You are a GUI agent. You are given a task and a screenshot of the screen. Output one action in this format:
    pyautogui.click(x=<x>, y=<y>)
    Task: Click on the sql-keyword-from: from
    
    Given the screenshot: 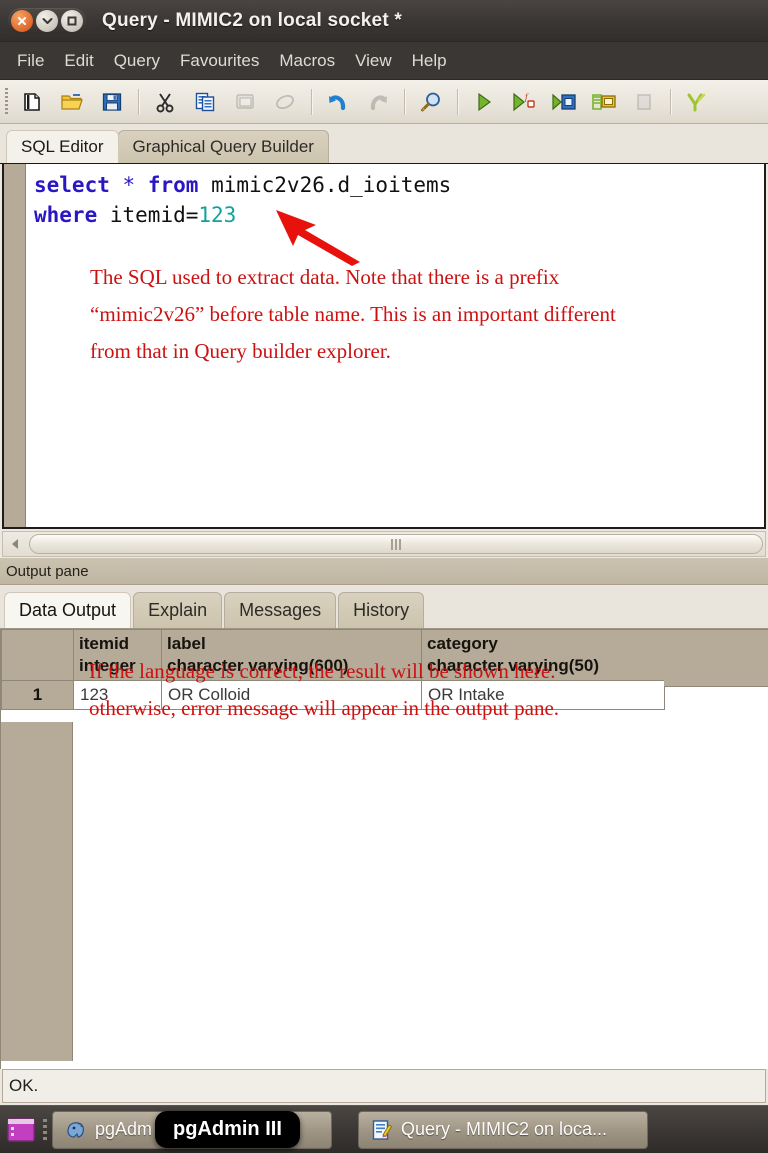 What is the action you would take?
    pyautogui.click(x=173, y=185)
    